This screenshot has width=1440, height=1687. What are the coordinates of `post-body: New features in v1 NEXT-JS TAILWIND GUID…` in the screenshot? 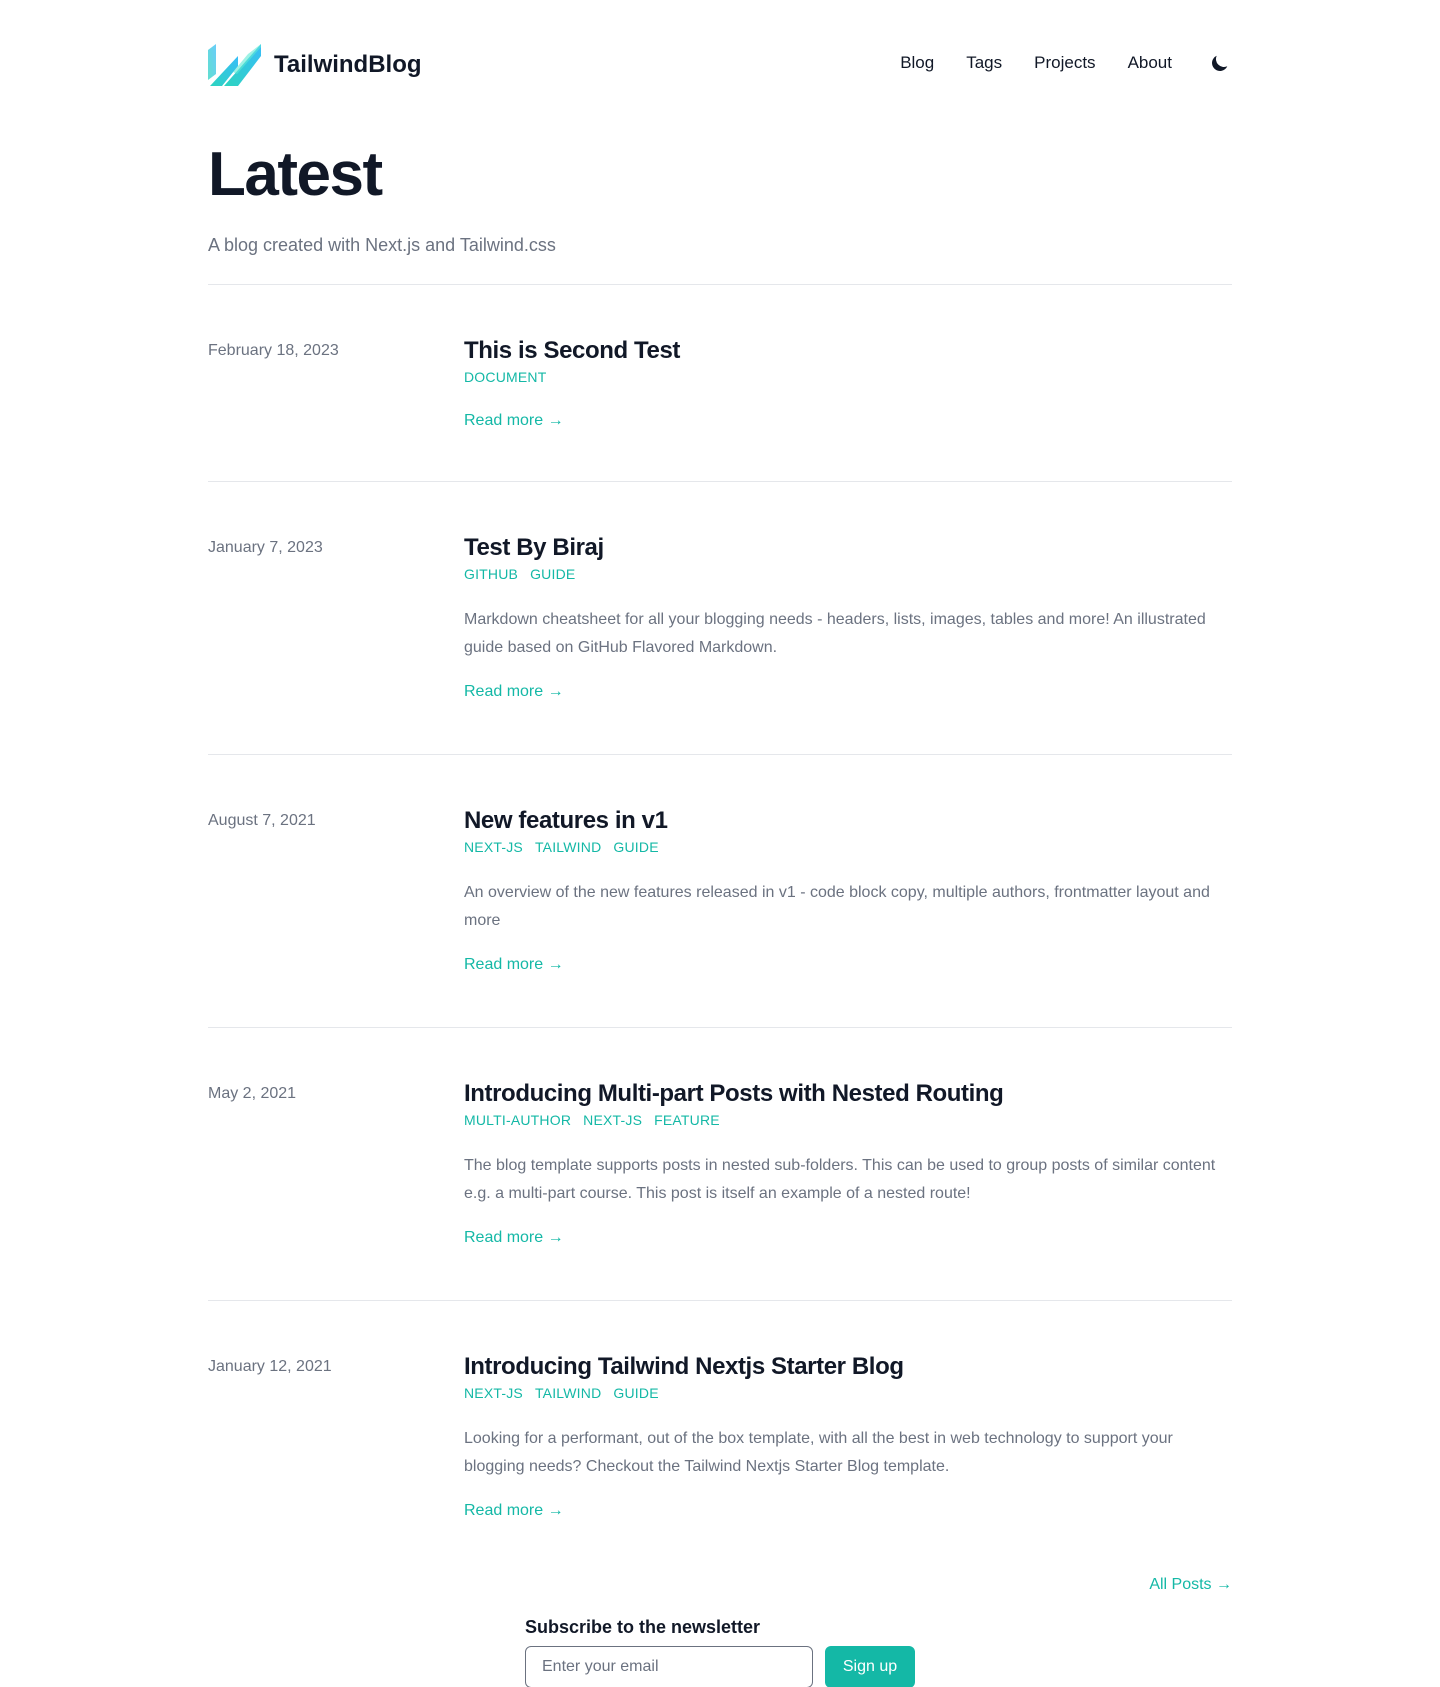 It's located at (848, 891).